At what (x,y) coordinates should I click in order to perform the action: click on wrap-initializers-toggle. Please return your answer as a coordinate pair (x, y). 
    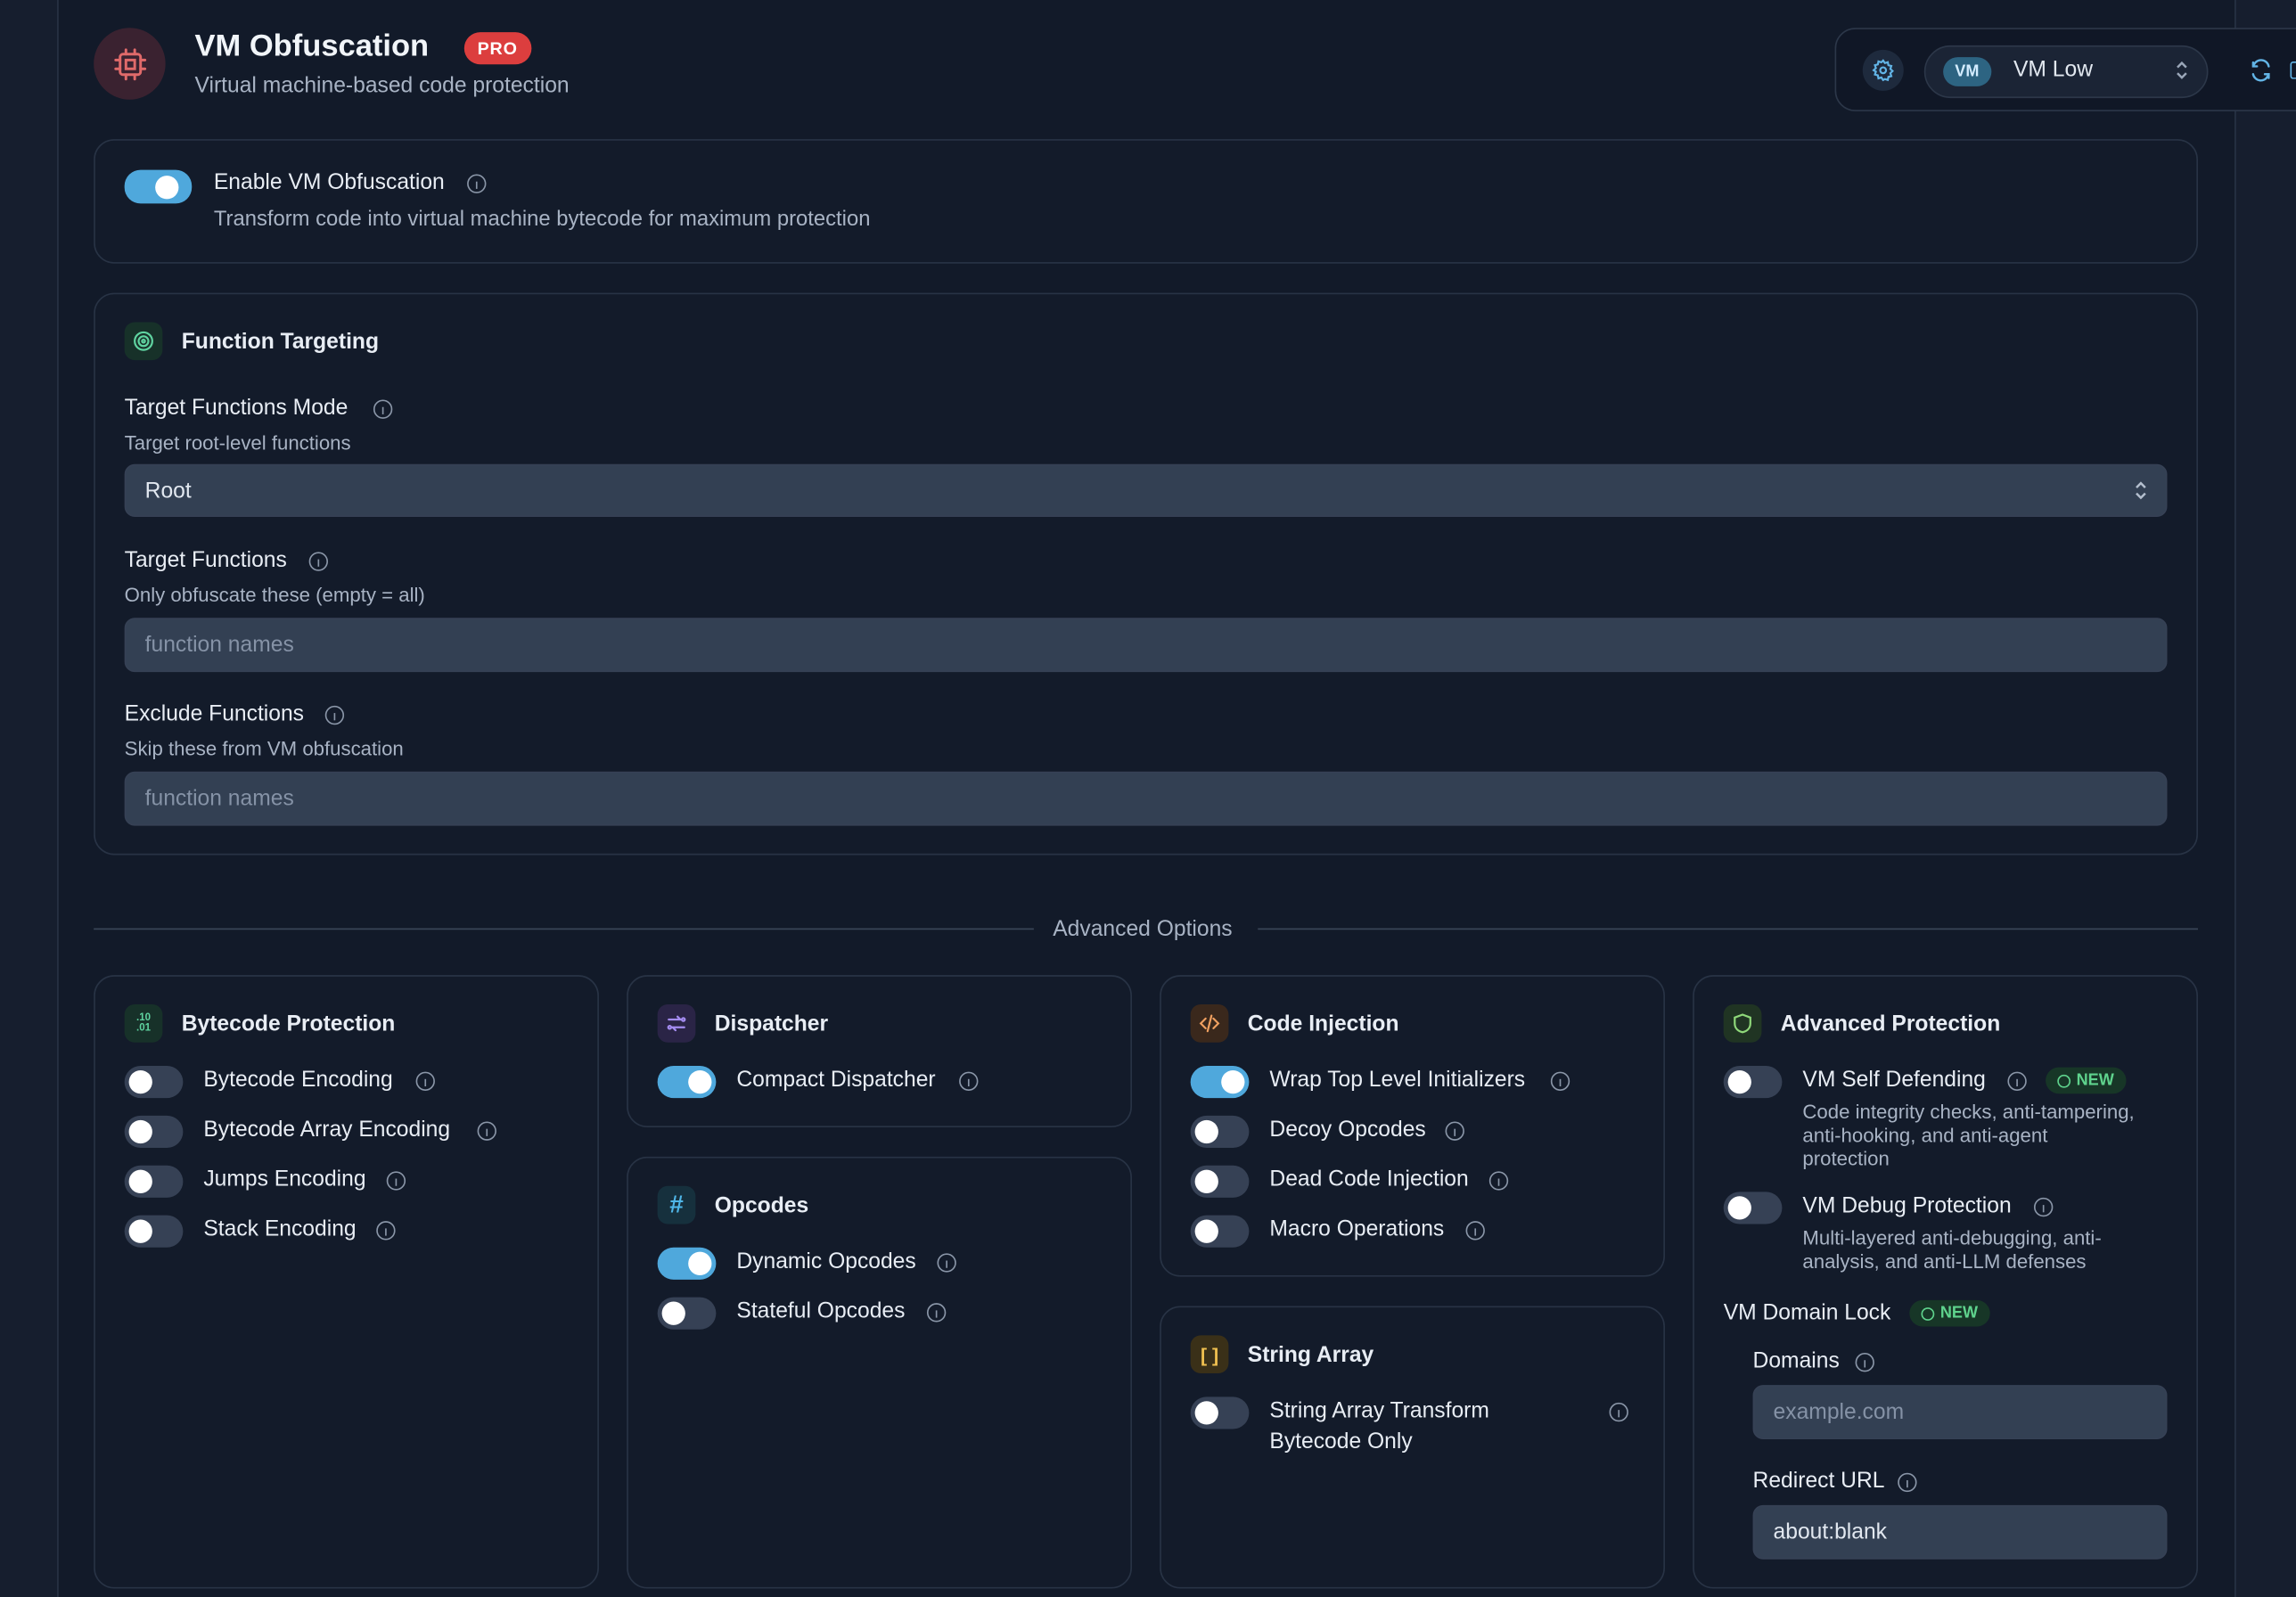
    Looking at the image, I should click on (1220, 1082).